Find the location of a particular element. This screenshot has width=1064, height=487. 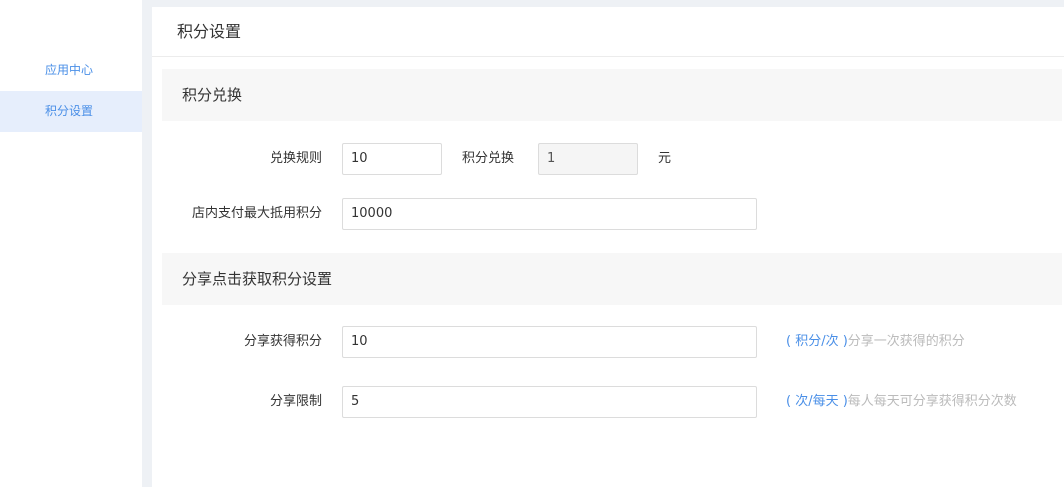

share-points-label: 分享获得积分 is located at coordinates (282, 341).